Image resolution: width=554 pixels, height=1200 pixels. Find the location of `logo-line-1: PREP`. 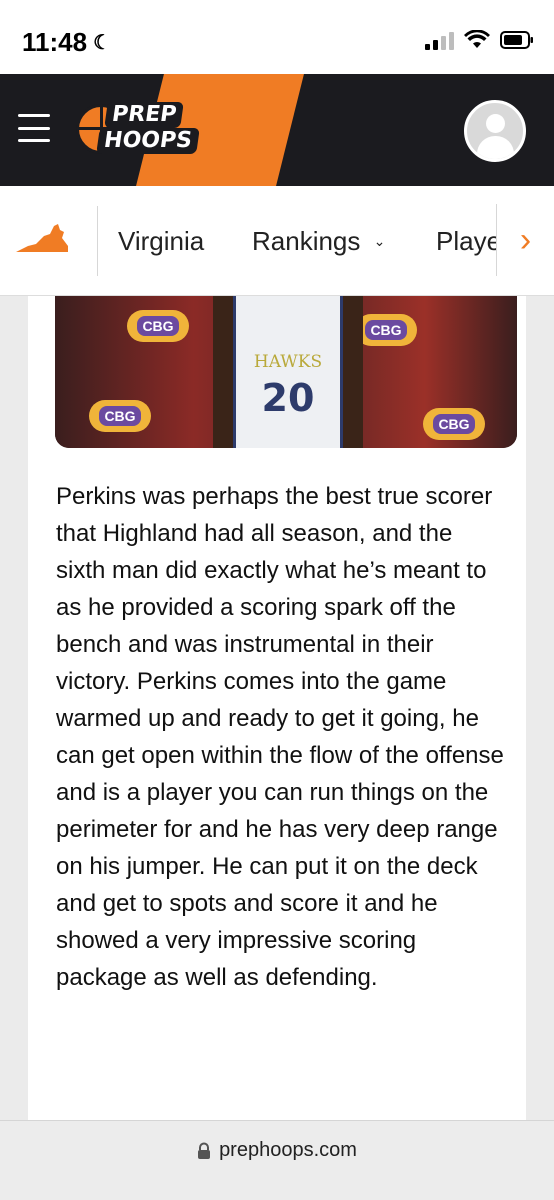

logo-line-1: PREP is located at coordinates (144, 115).